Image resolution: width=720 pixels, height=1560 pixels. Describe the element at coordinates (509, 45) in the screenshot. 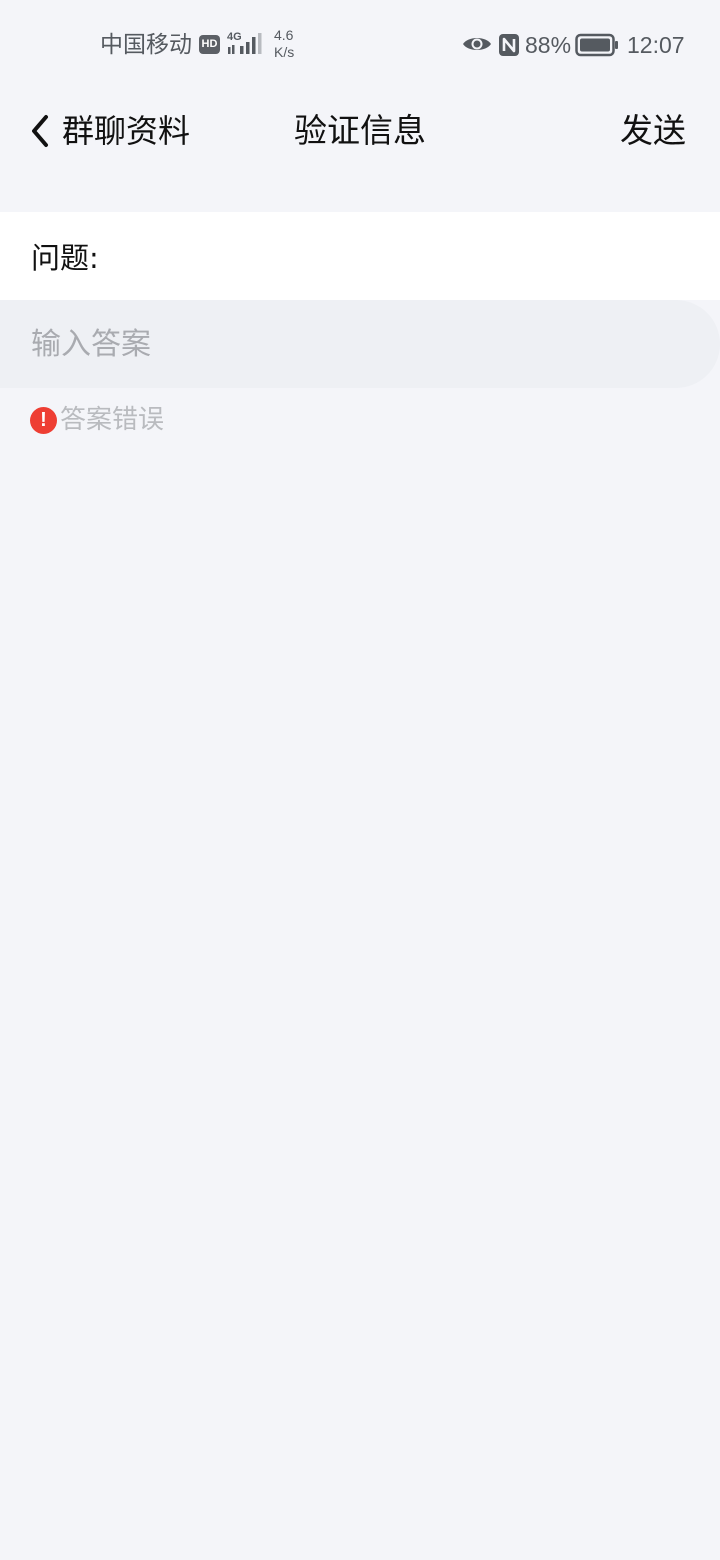

I see `nfc-icon` at that location.